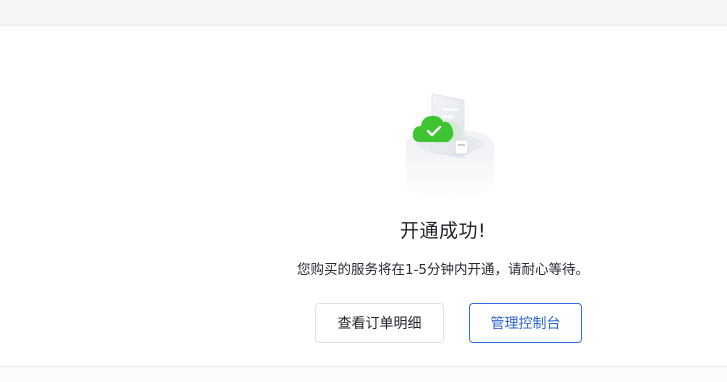 The height and width of the screenshot is (382, 727). I want to click on view-order-details-label: 查看订单明细, so click(379, 324).